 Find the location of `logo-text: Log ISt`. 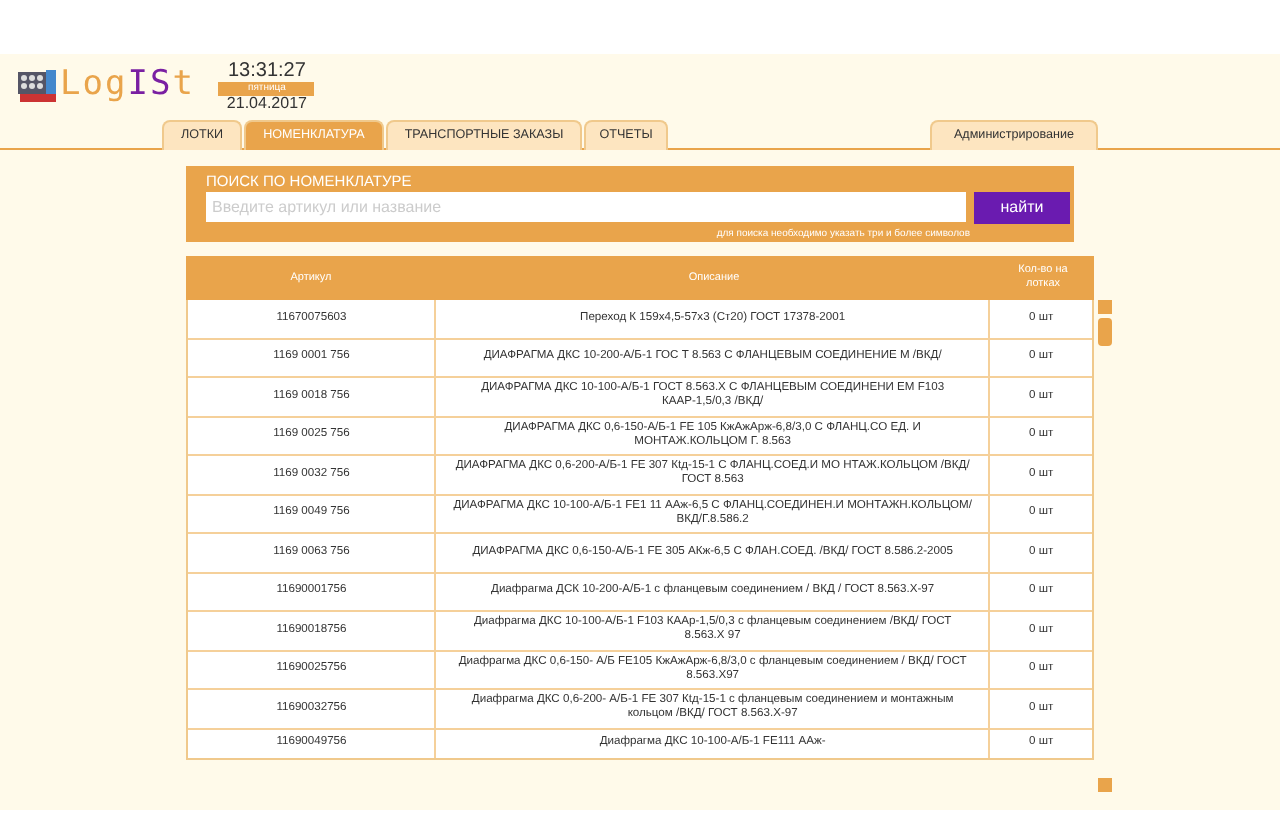

logo-text: Log ISt is located at coordinates (127, 85).